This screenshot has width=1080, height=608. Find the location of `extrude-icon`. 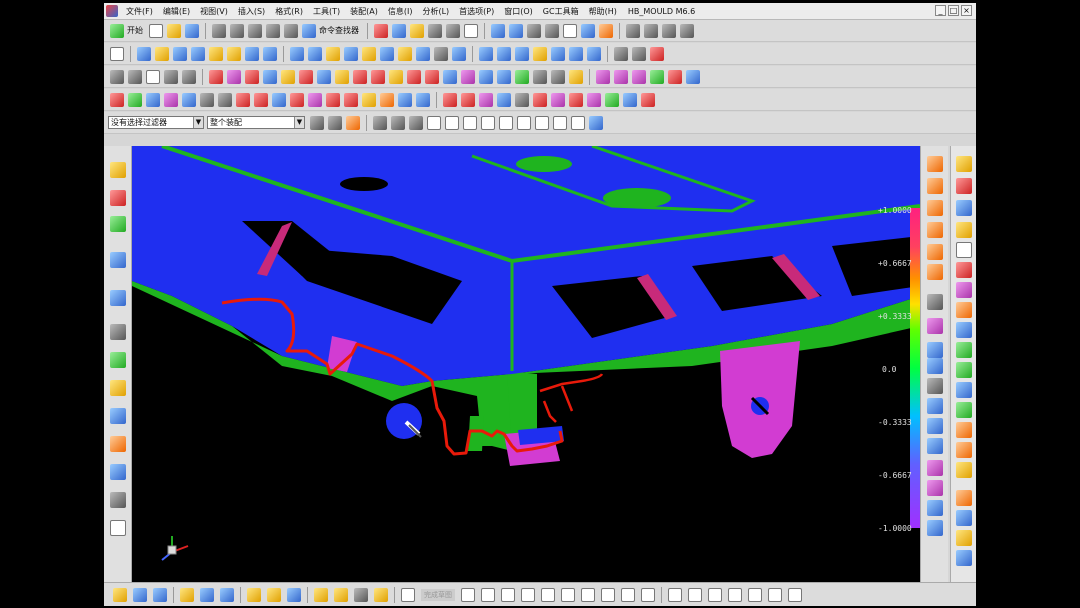

extrude-icon is located at coordinates (144, 53).